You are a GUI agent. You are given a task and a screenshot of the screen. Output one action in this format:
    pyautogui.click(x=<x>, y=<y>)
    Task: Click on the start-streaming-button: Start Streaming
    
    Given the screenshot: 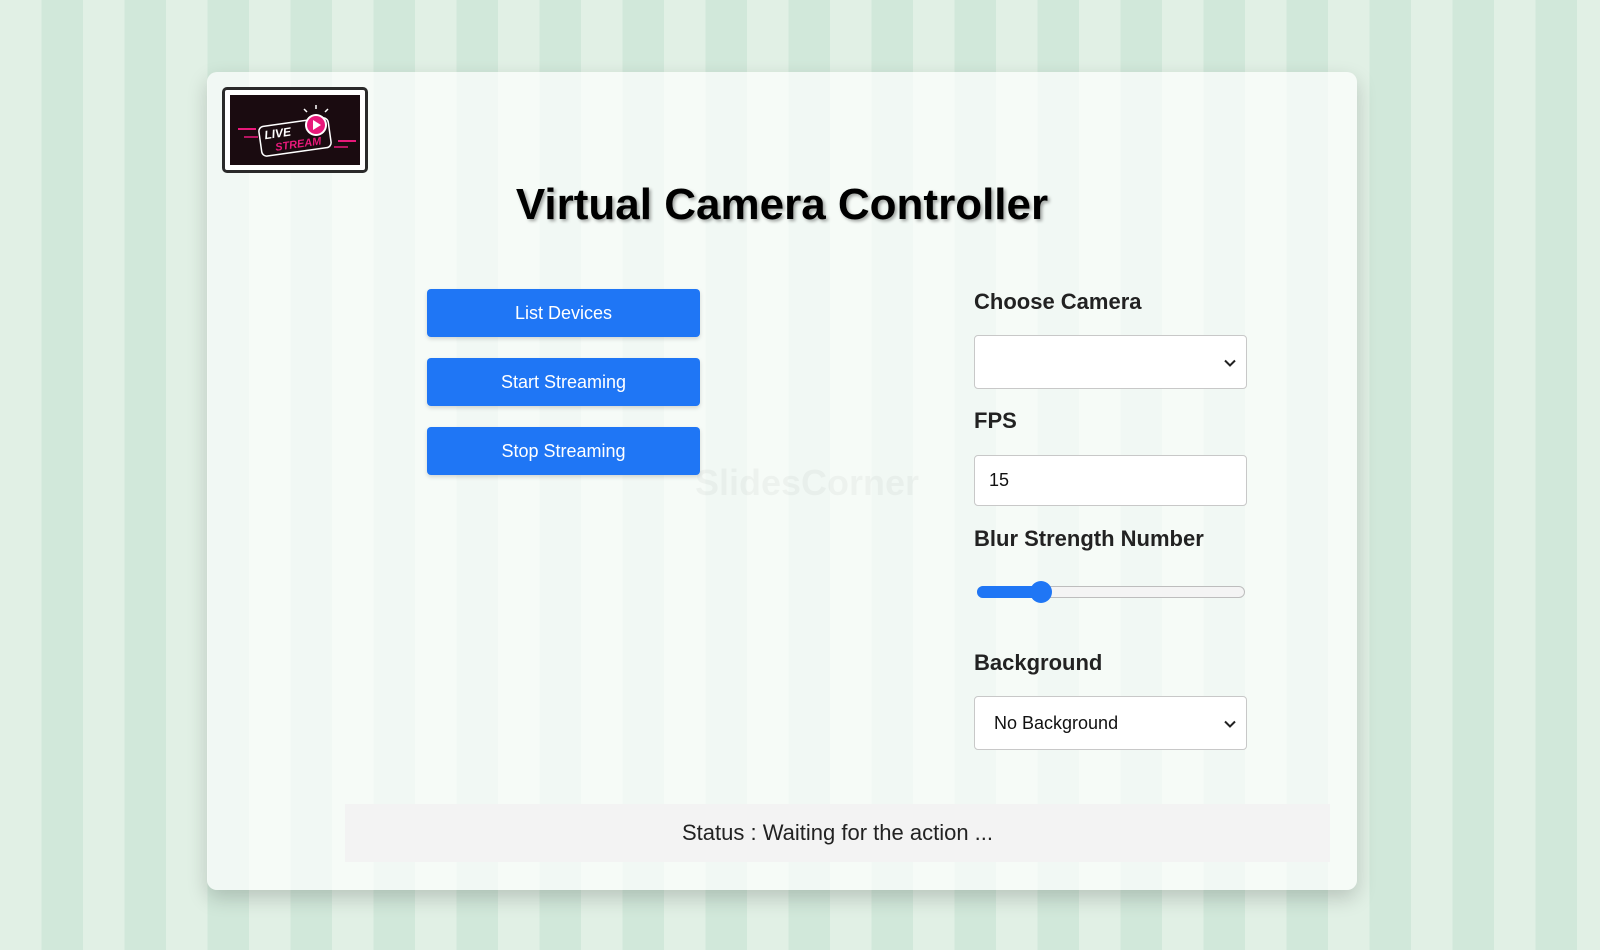 What is the action you would take?
    pyautogui.click(x=563, y=382)
    